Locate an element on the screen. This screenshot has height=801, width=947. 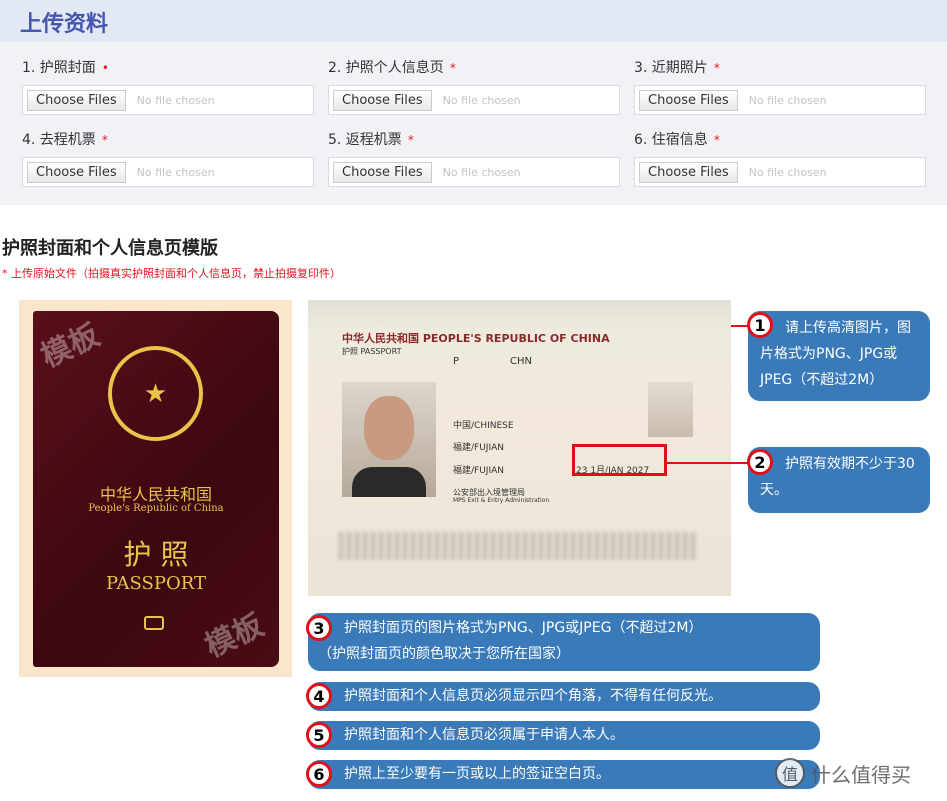
field-label: 2. 护照个人信息页 is located at coordinates (386, 68).